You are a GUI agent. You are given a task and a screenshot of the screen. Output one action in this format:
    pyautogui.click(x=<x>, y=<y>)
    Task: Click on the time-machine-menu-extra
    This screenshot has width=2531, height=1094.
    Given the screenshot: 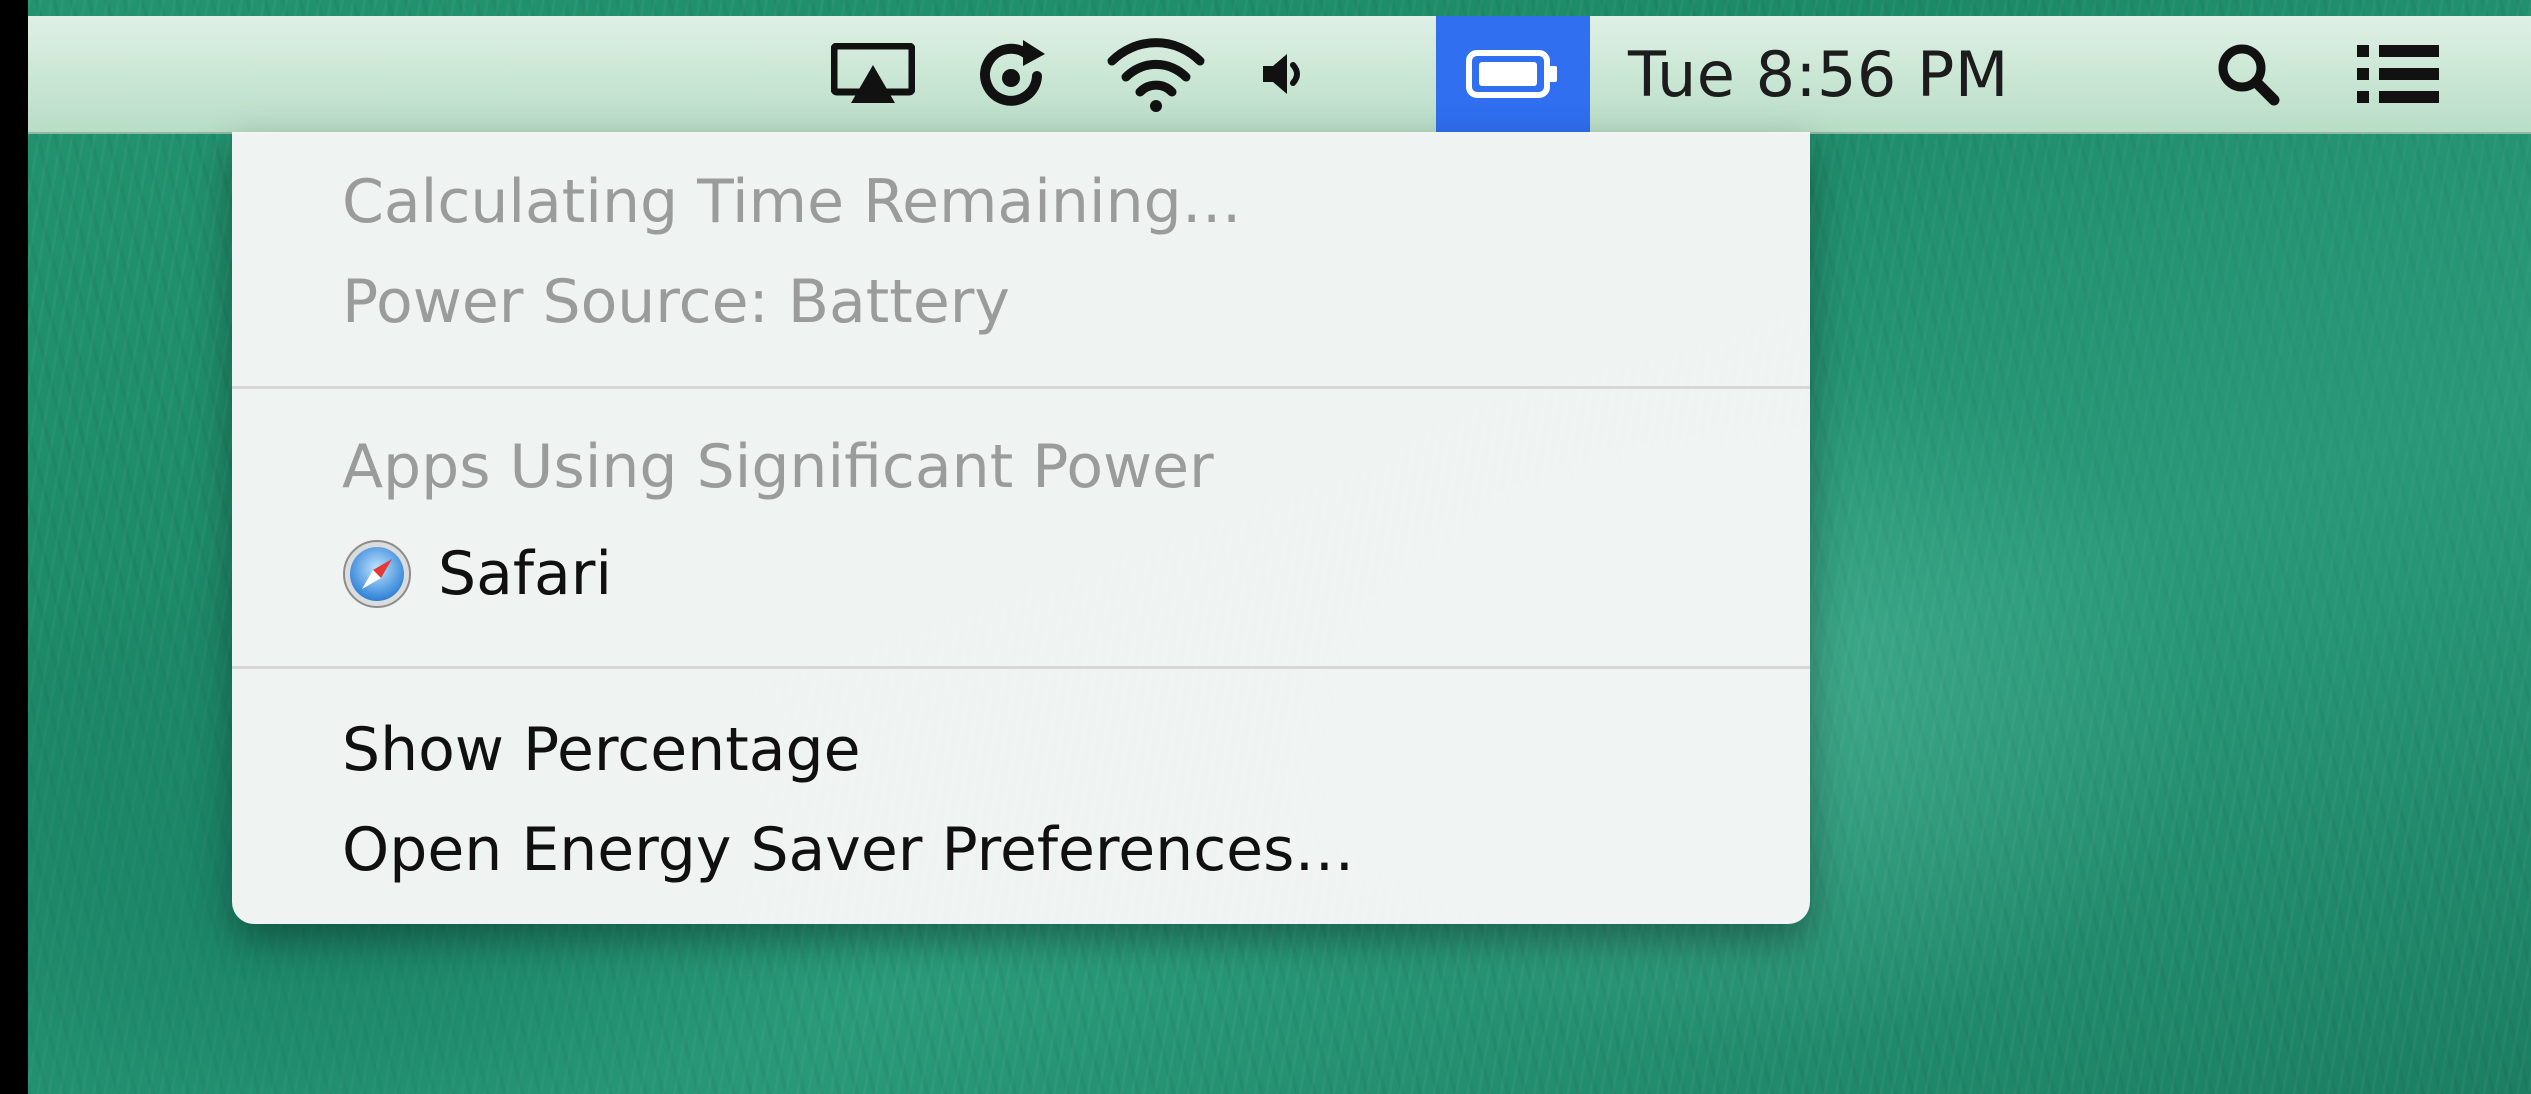 What is the action you would take?
    pyautogui.click(x=1013, y=74)
    